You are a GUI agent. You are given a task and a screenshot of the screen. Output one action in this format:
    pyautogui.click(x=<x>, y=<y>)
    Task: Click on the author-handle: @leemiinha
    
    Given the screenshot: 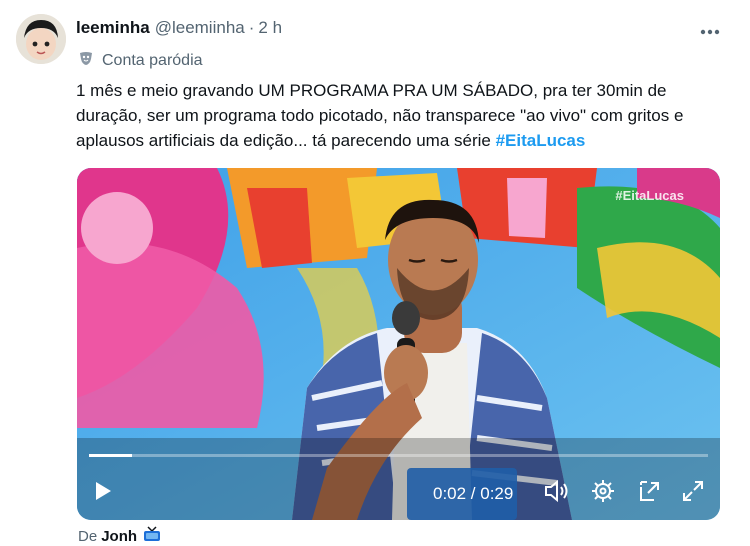 What is the action you would take?
    pyautogui.click(x=200, y=28)
    